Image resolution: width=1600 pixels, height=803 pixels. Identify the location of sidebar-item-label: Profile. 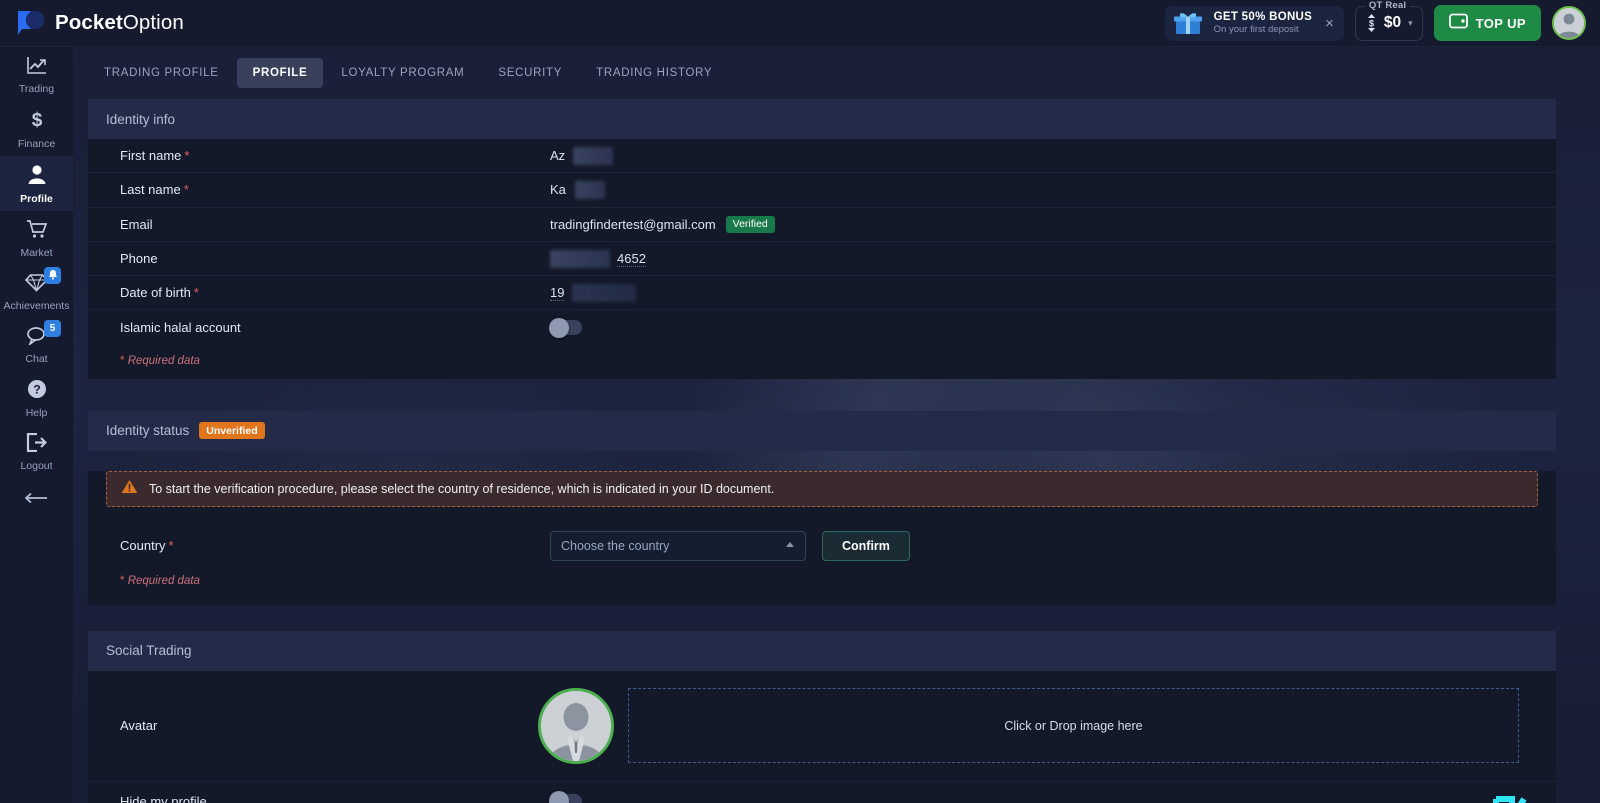
(36, 199).